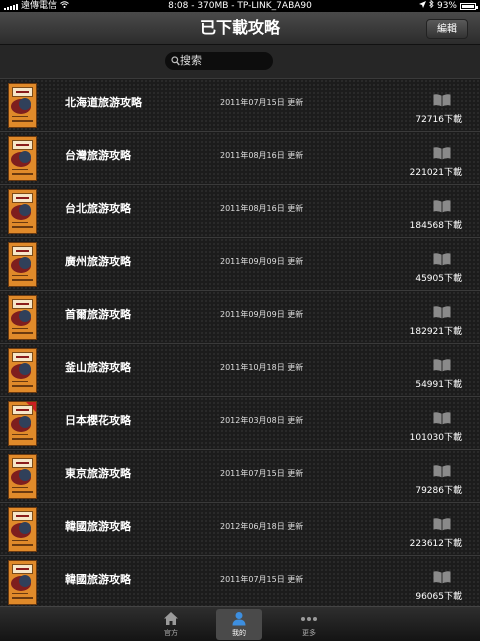  I want to click on status-right: 93%, so click(448, 6).